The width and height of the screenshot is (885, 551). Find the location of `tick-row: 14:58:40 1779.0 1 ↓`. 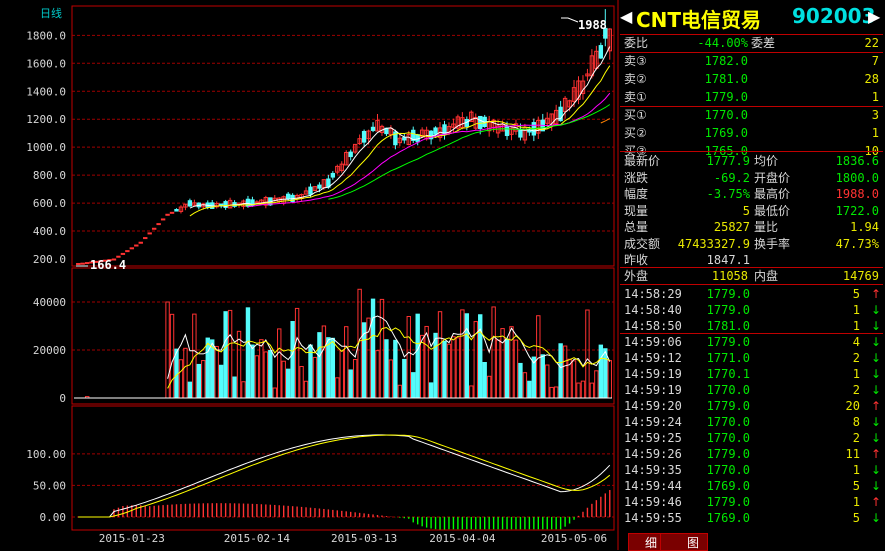

tick-row: 14:58:40 1779.0 1 ↓ is located at coordinates (751, 310).